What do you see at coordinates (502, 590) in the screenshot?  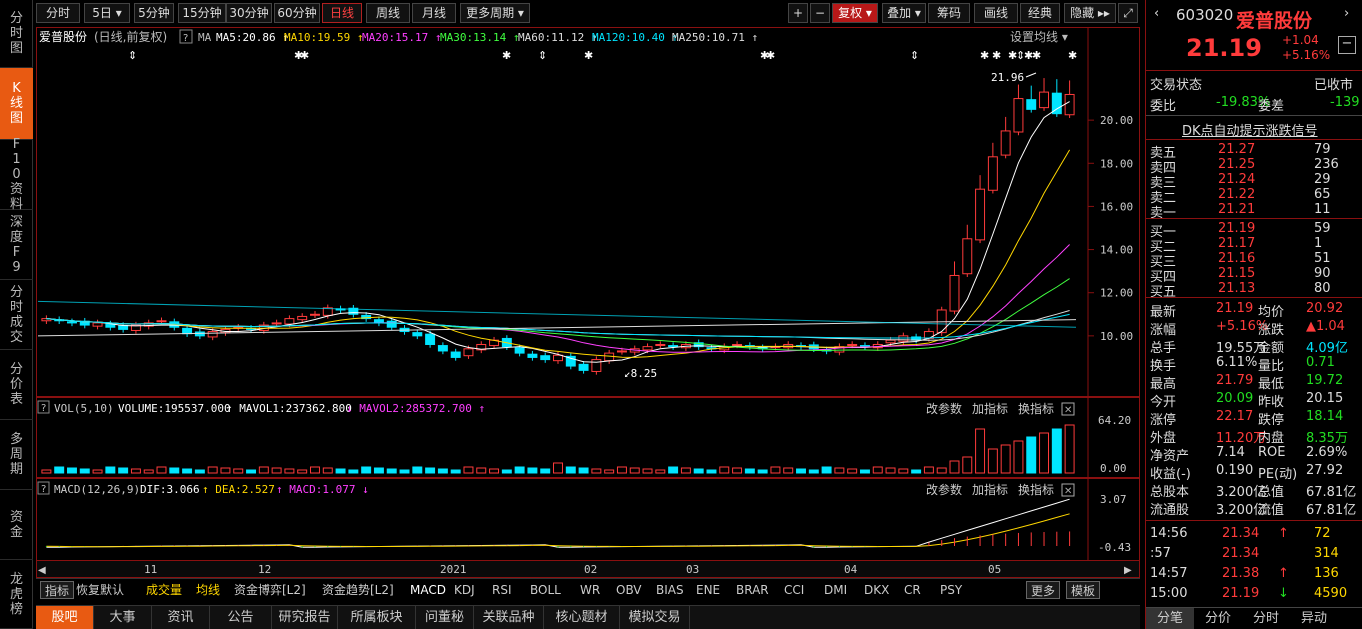 I see `indicator-tab-8: RSI` at bounding box center [502, 590].